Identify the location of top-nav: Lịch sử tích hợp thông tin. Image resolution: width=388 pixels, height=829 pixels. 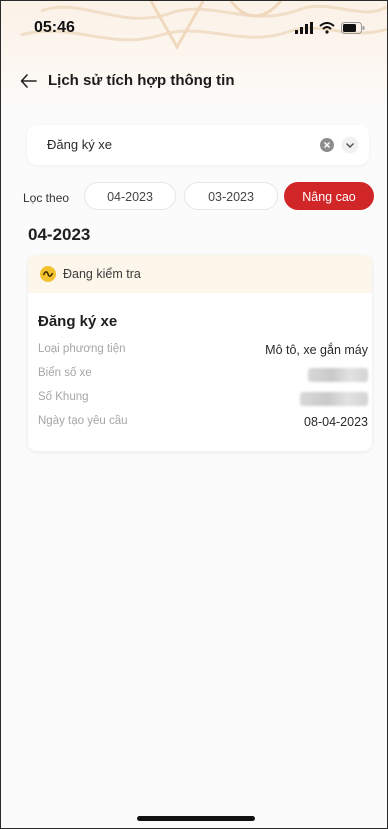
(194, 81).